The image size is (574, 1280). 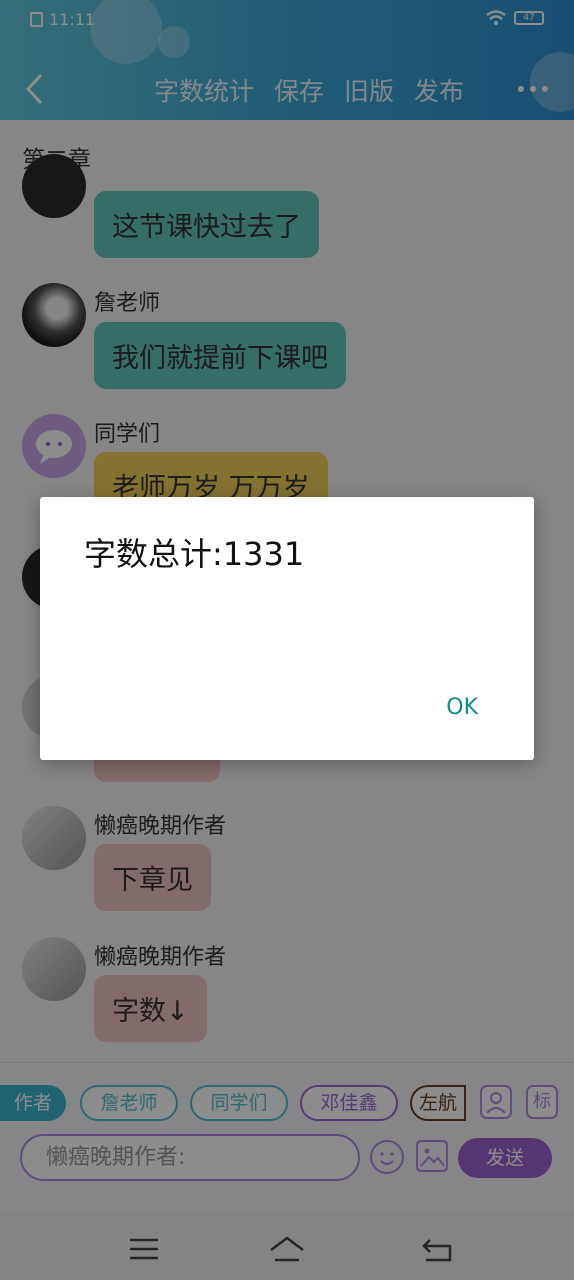 What do you see at coordinates (194, 554) in the screenshot?
I see `dialog-message: 字数总计:1331` at bounding box center [194, 554].